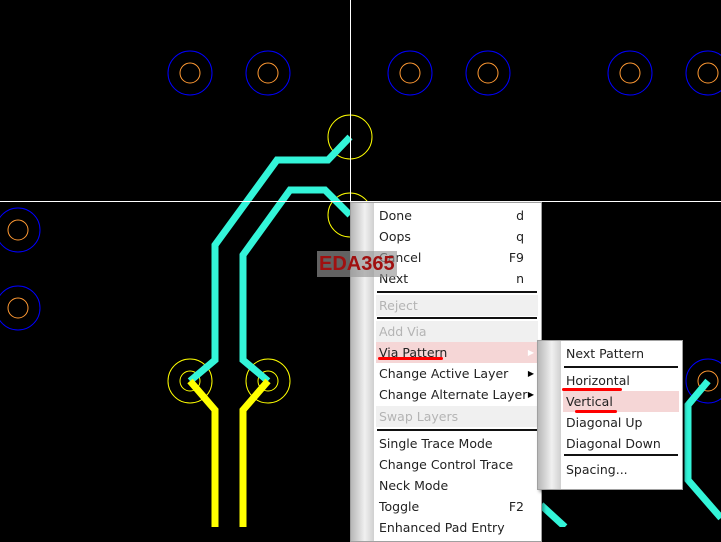  I want to click on menu-item-label: Add Via, so click(403, 331).